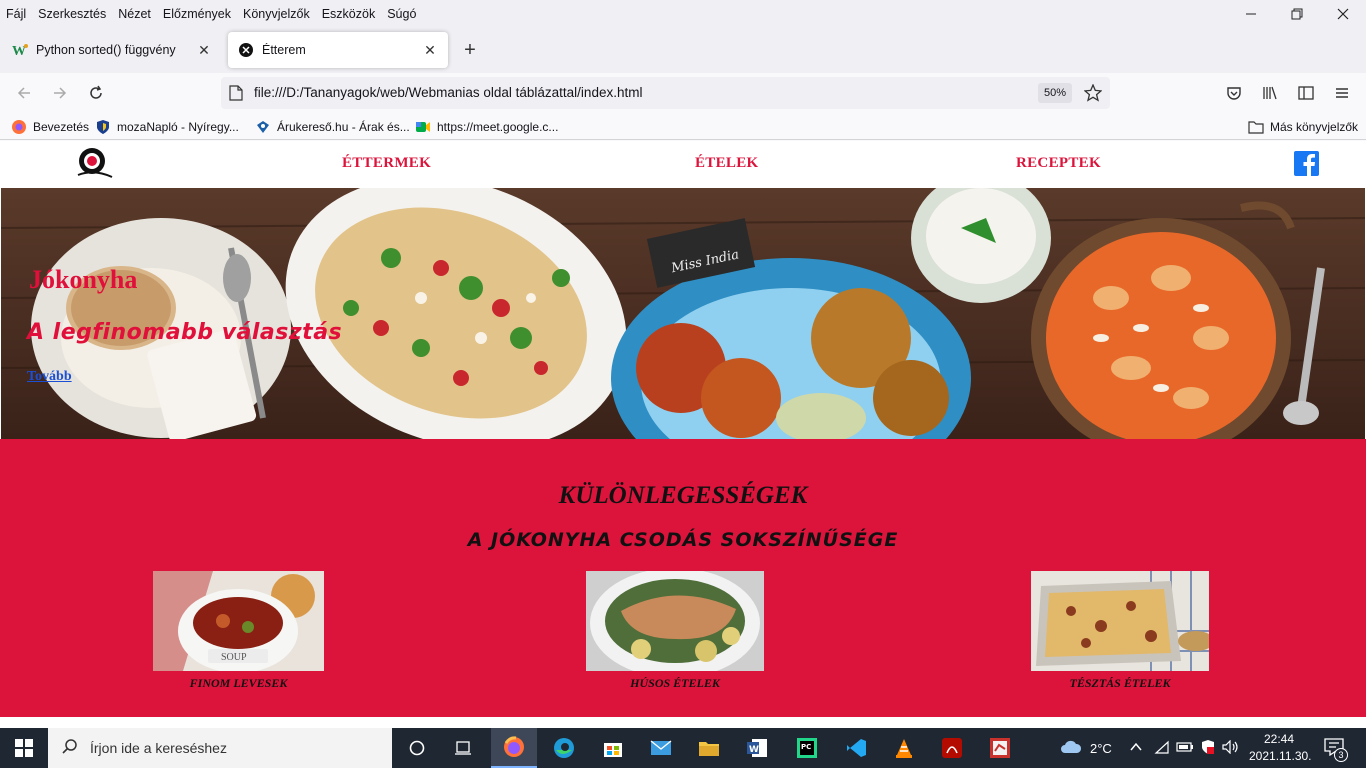 Image resolution: width=1366 pixels, height=768 pixels. I want to click on task-view-icon, so click(463, 748).